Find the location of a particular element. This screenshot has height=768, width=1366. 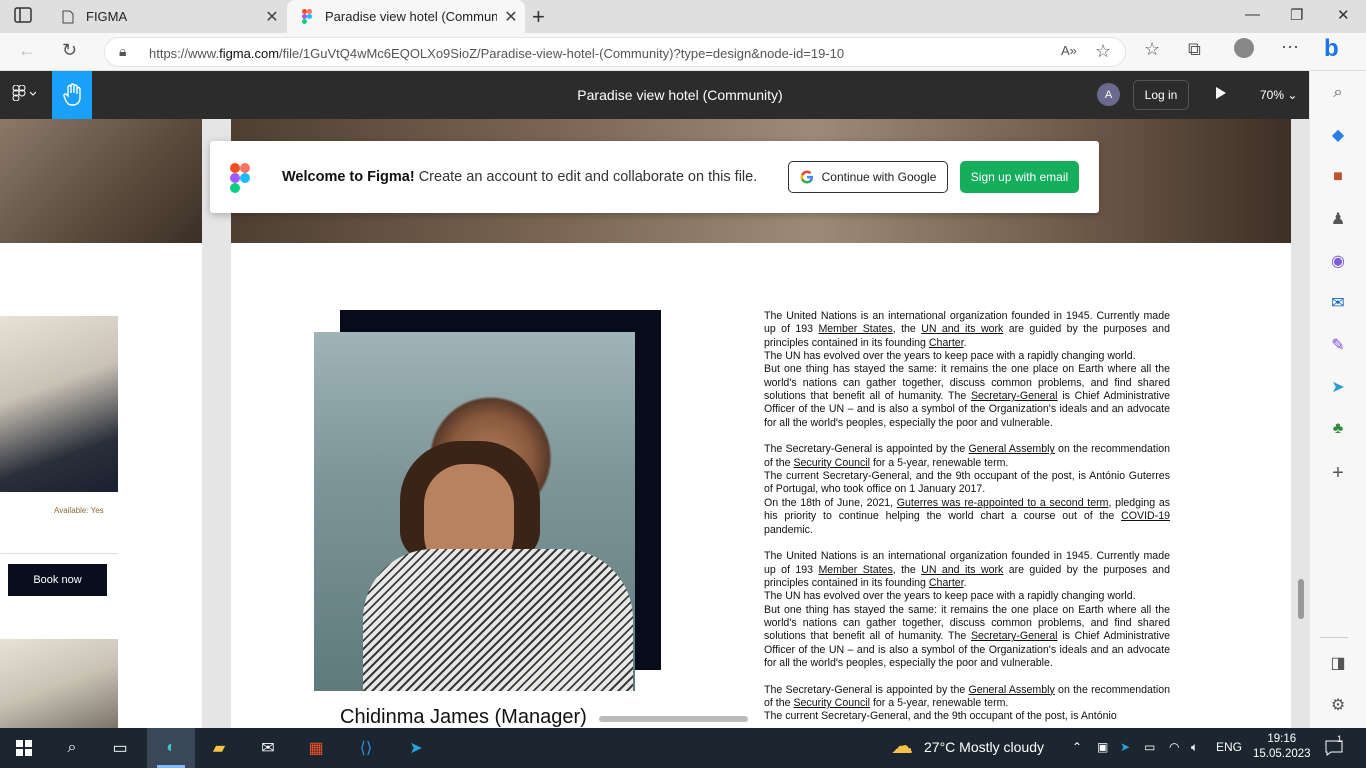

hero-image-left is located at coordinates (101, 181).